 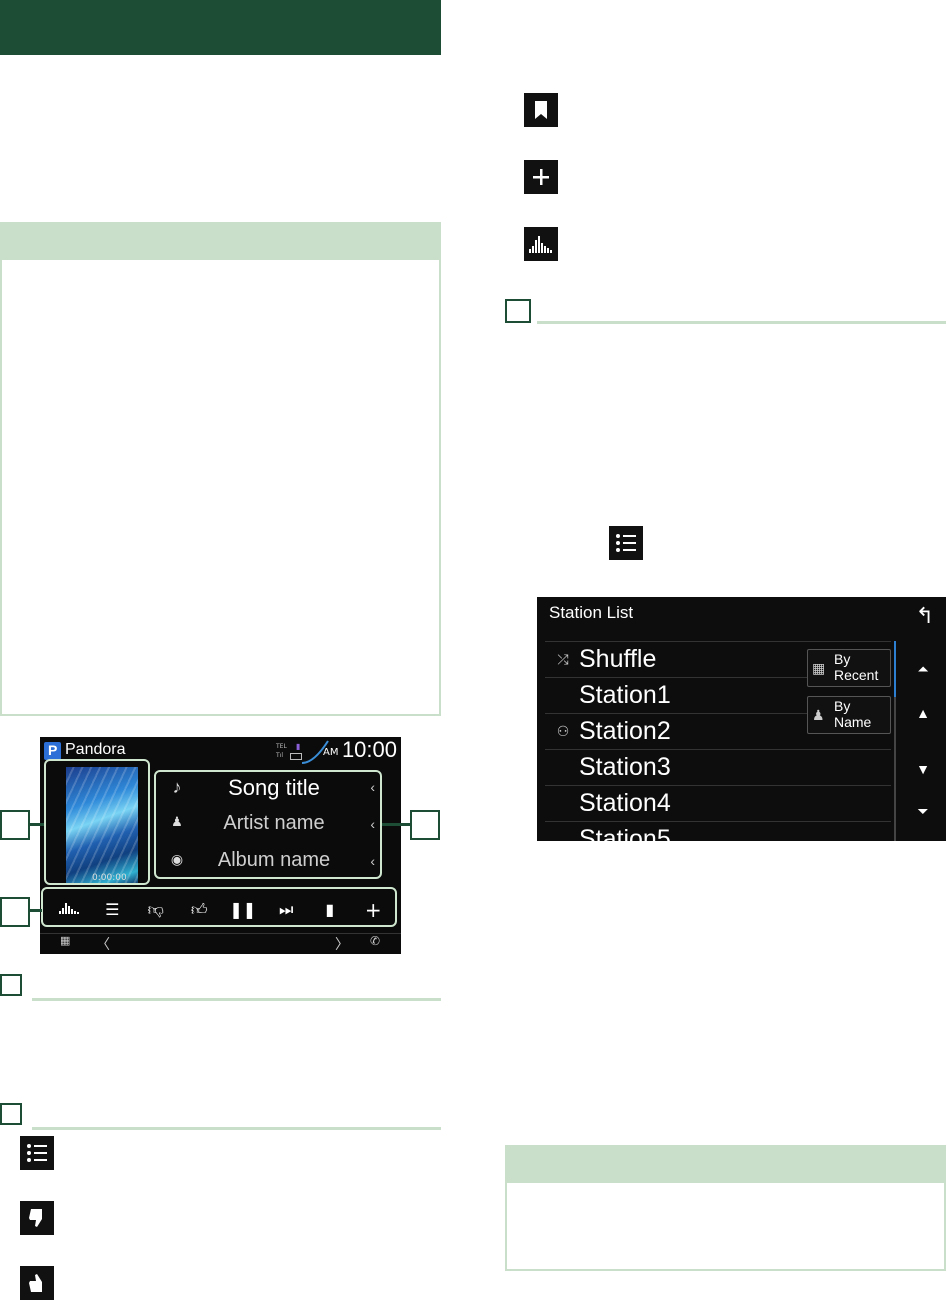 What do you see at coordinates (331, 752) in the screenshot?
I see `clock-ampm: AM` at bounding box center [331, 752].